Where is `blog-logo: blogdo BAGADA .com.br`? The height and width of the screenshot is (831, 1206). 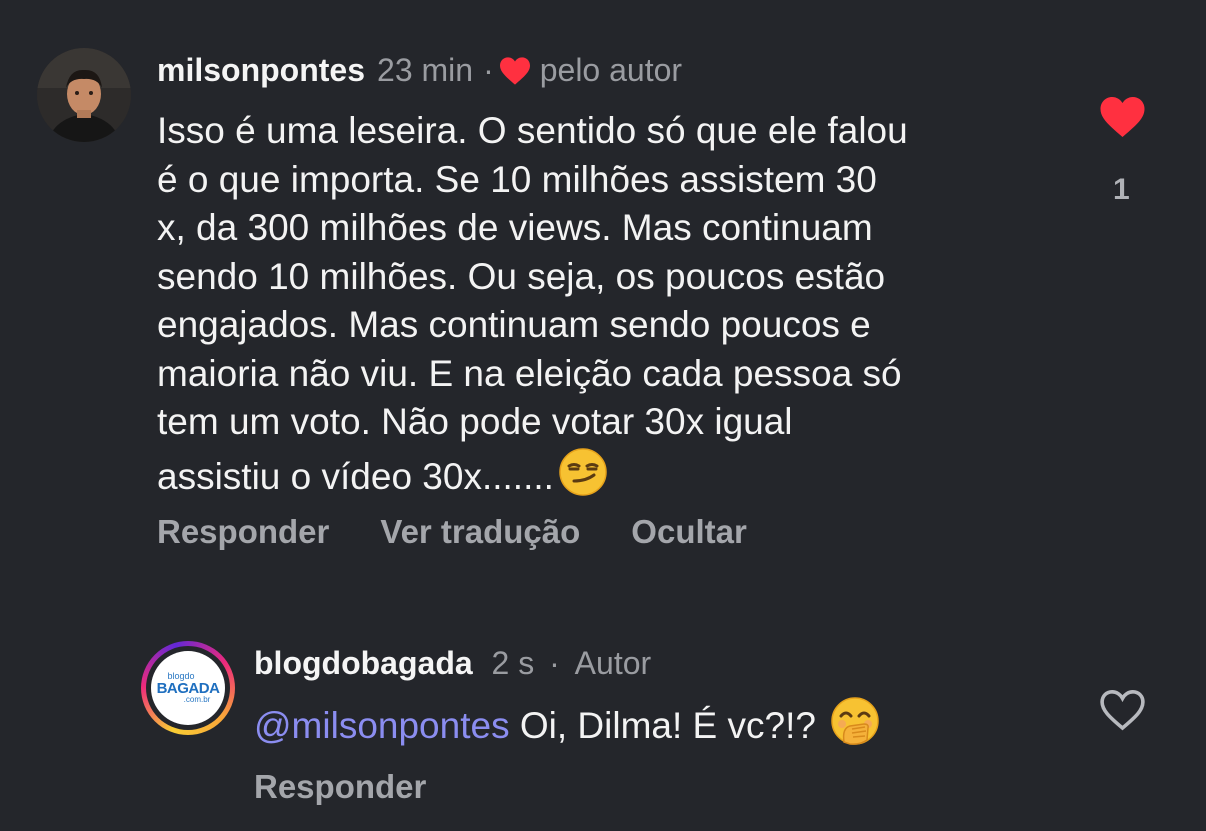 blog-logo: blogdo BAGADA .com.br is located at coordinates (188, 688).